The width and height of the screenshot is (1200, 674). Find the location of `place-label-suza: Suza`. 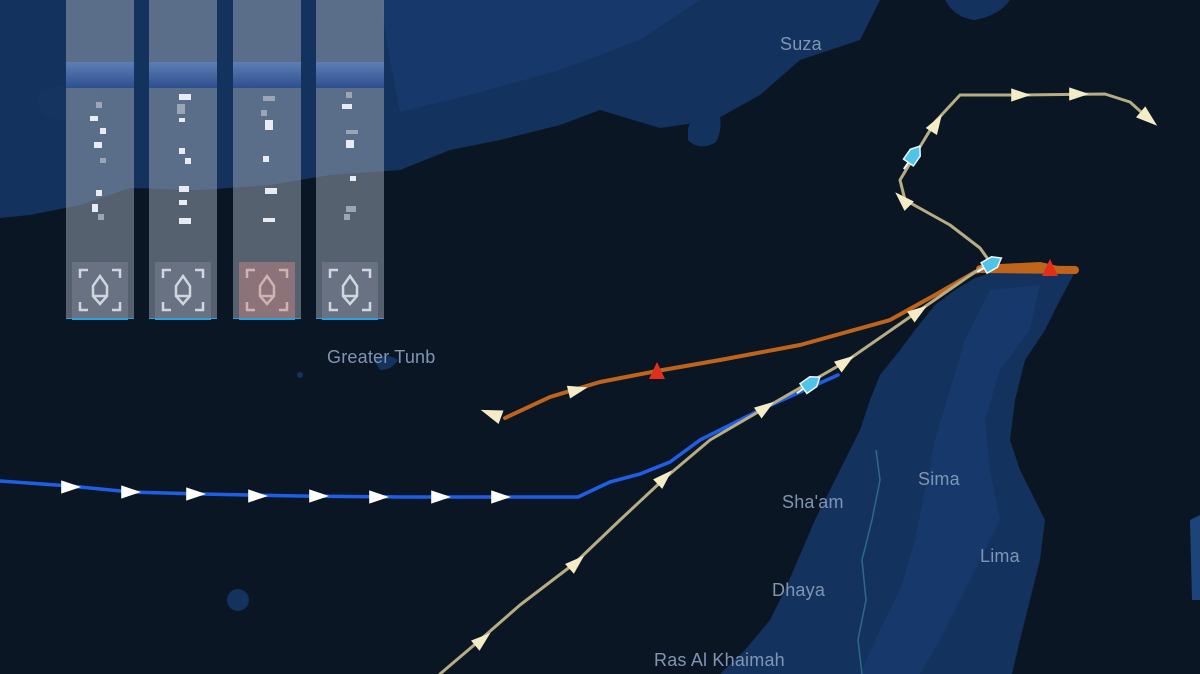

place-label-suza: Suza is located at coordinates (801, 44).